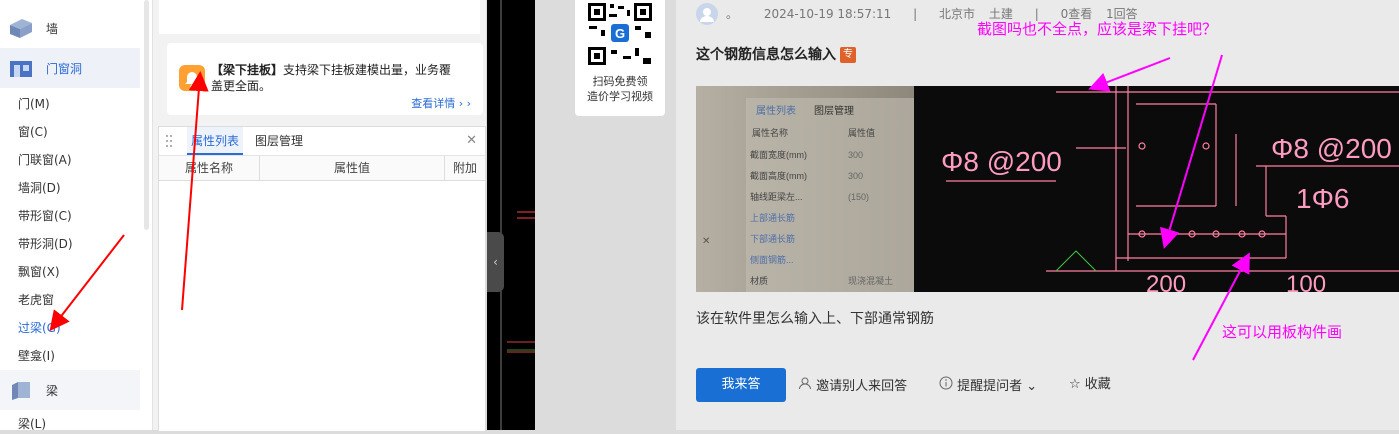 The width and height of the screenshot is (1399, 434). I want to click on arrow-to-lintel, so click(87, 283).